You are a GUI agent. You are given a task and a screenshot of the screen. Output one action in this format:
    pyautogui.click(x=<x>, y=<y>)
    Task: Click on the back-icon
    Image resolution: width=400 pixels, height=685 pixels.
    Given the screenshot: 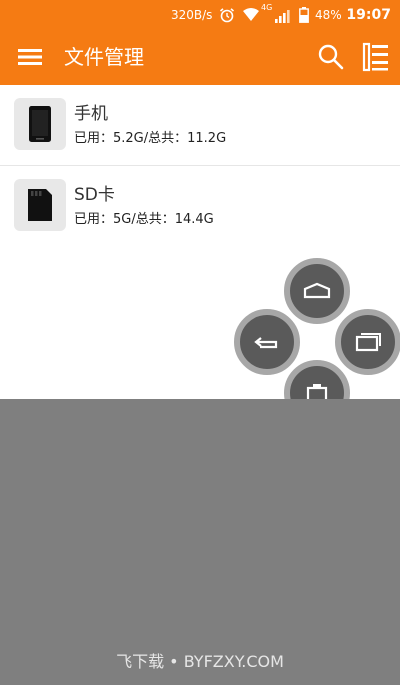 What is the action you would take?
    pyautogui.click(x=267, y=342)
    